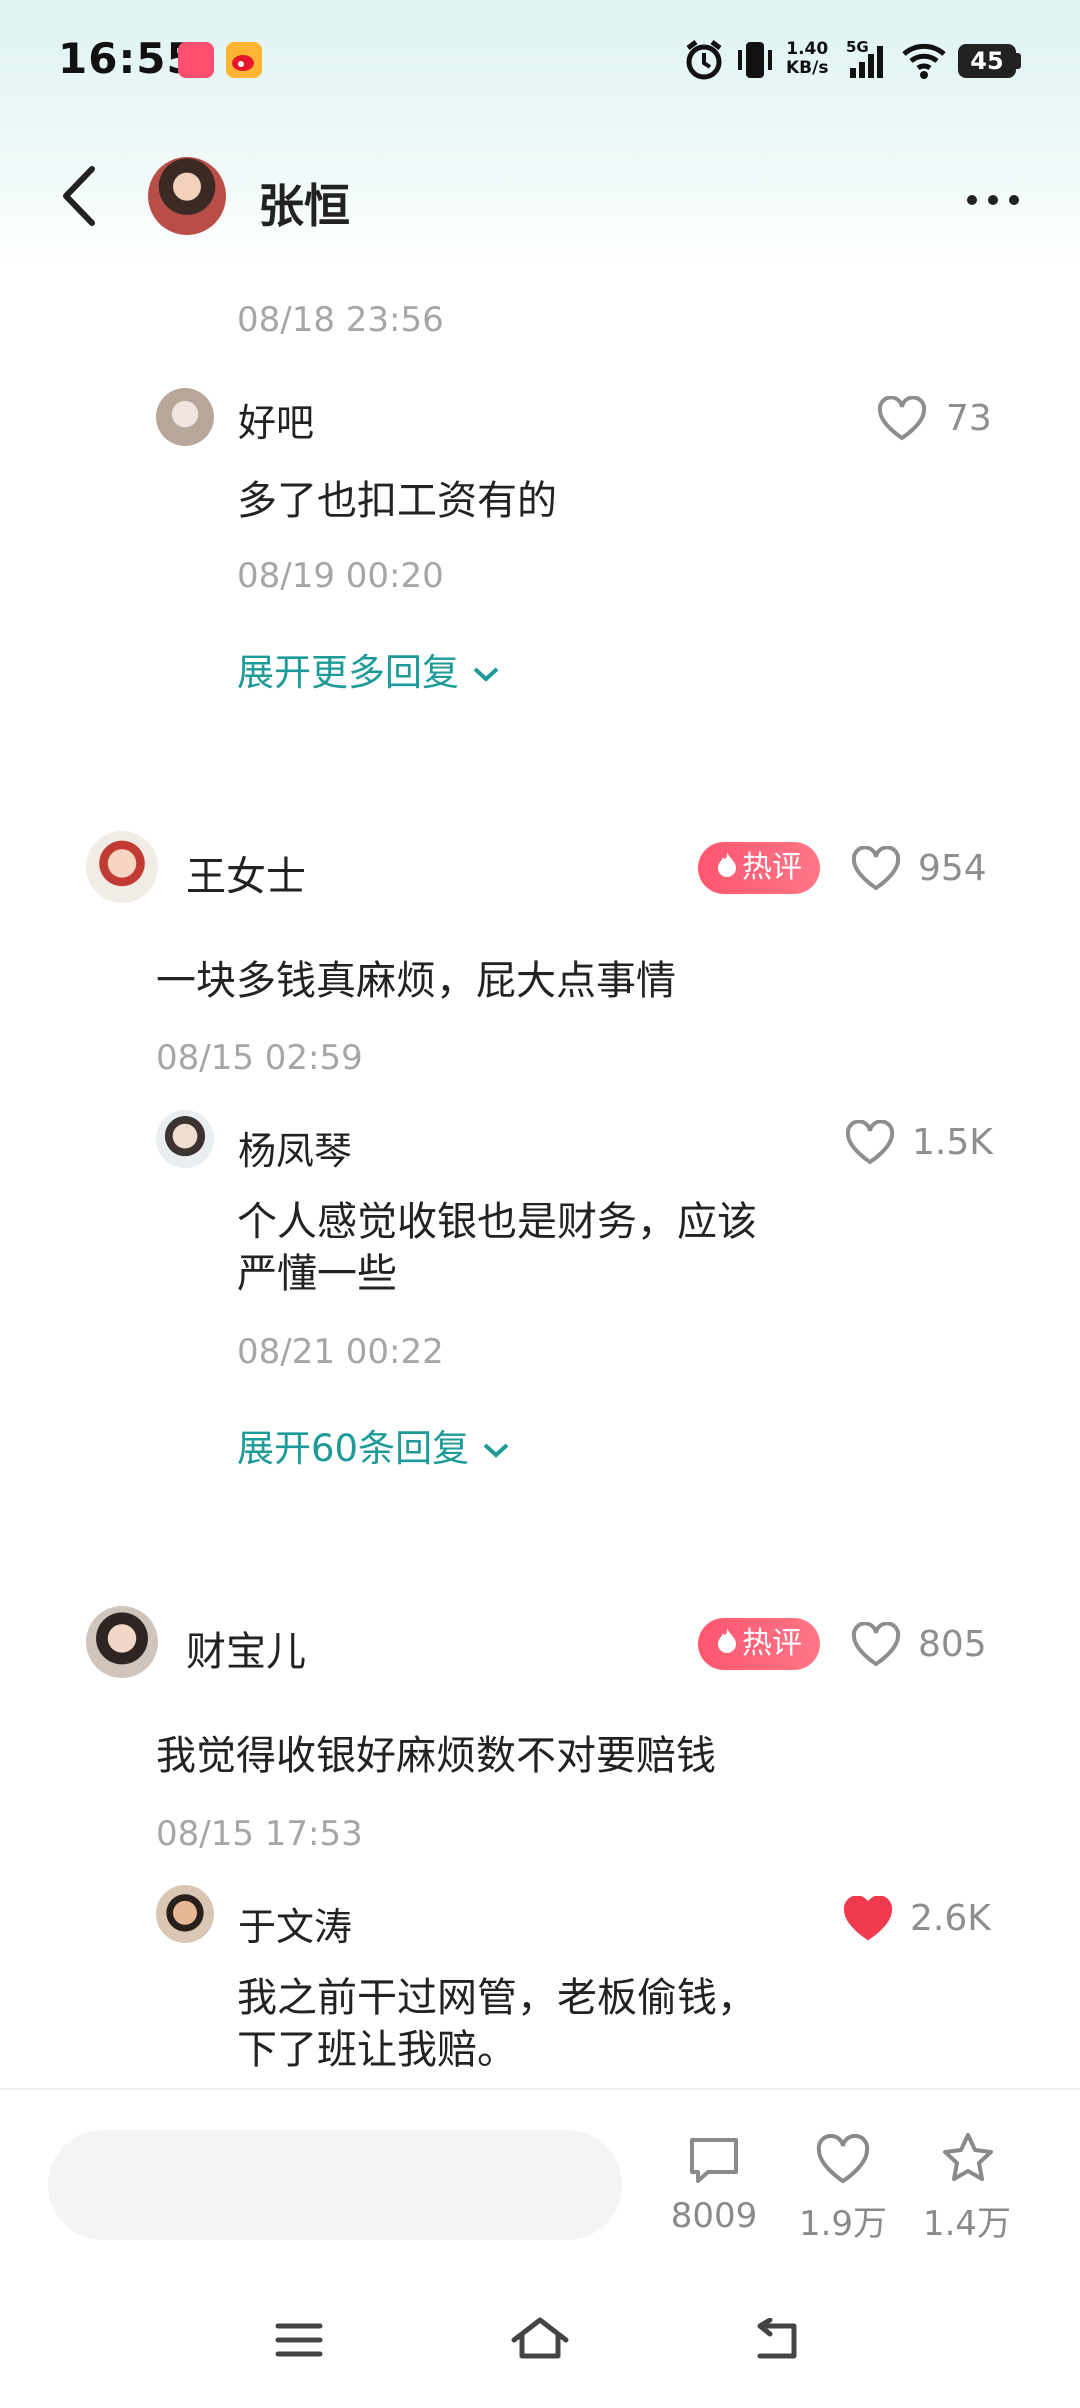  I want to click on comment-input, so click(335, 2185).